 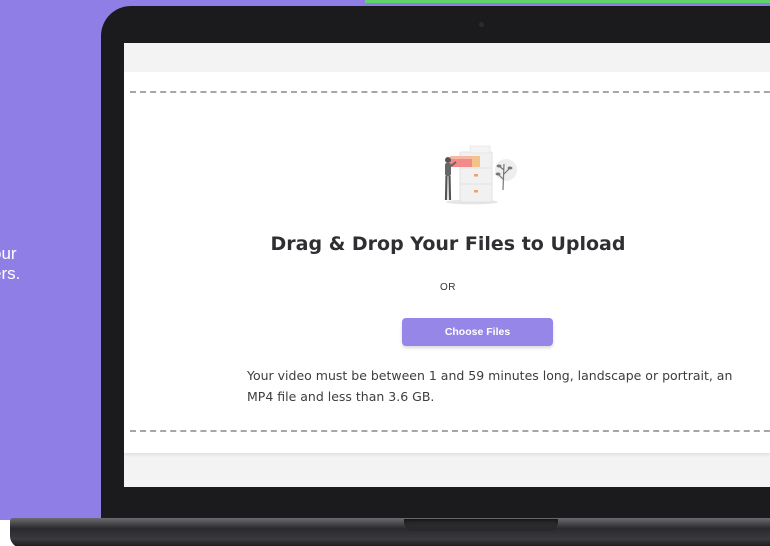 I want to click on laptop-base, so click(x=390, y=532).